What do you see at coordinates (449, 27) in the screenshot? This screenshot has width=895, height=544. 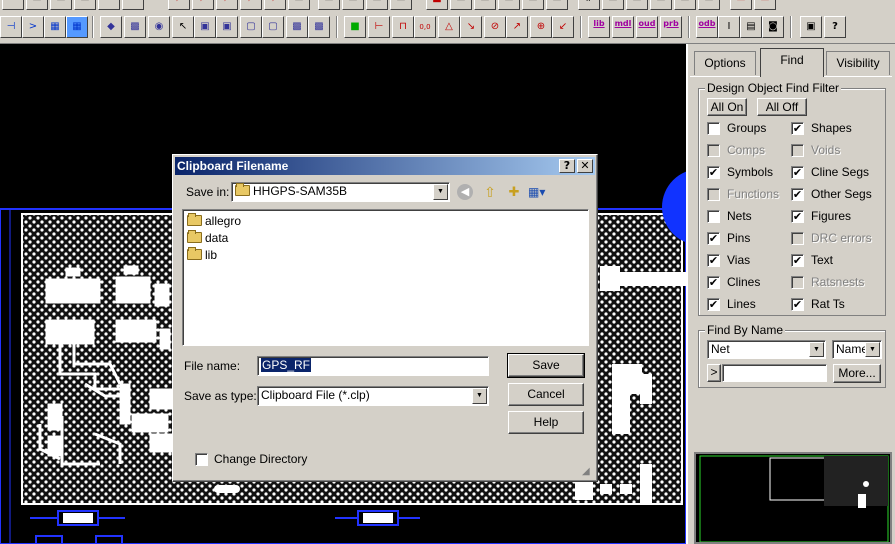 I see `toolbar-button: △` at bounding box center [449, 27].